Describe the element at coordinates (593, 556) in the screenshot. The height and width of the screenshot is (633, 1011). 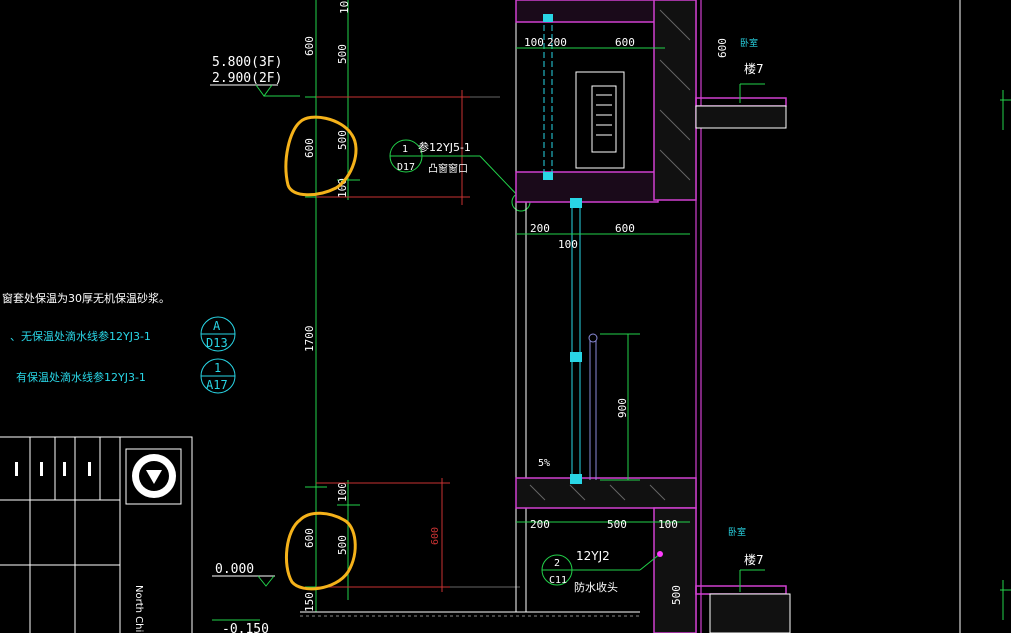
I see `svg-text: 12YJ2` at that location.